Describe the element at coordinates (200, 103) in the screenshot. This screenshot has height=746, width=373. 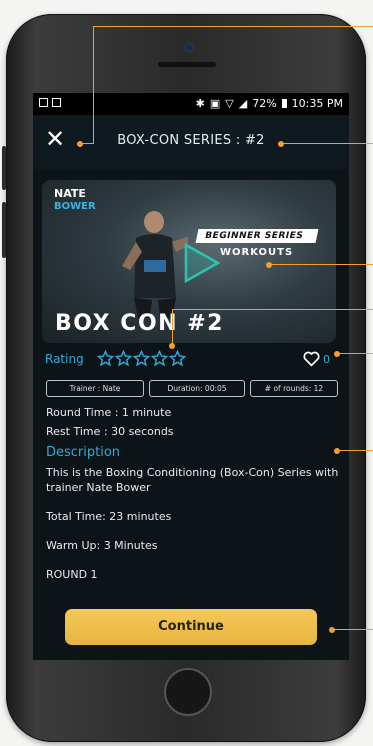
I see `bluetooth-icon: ✱` at that location.